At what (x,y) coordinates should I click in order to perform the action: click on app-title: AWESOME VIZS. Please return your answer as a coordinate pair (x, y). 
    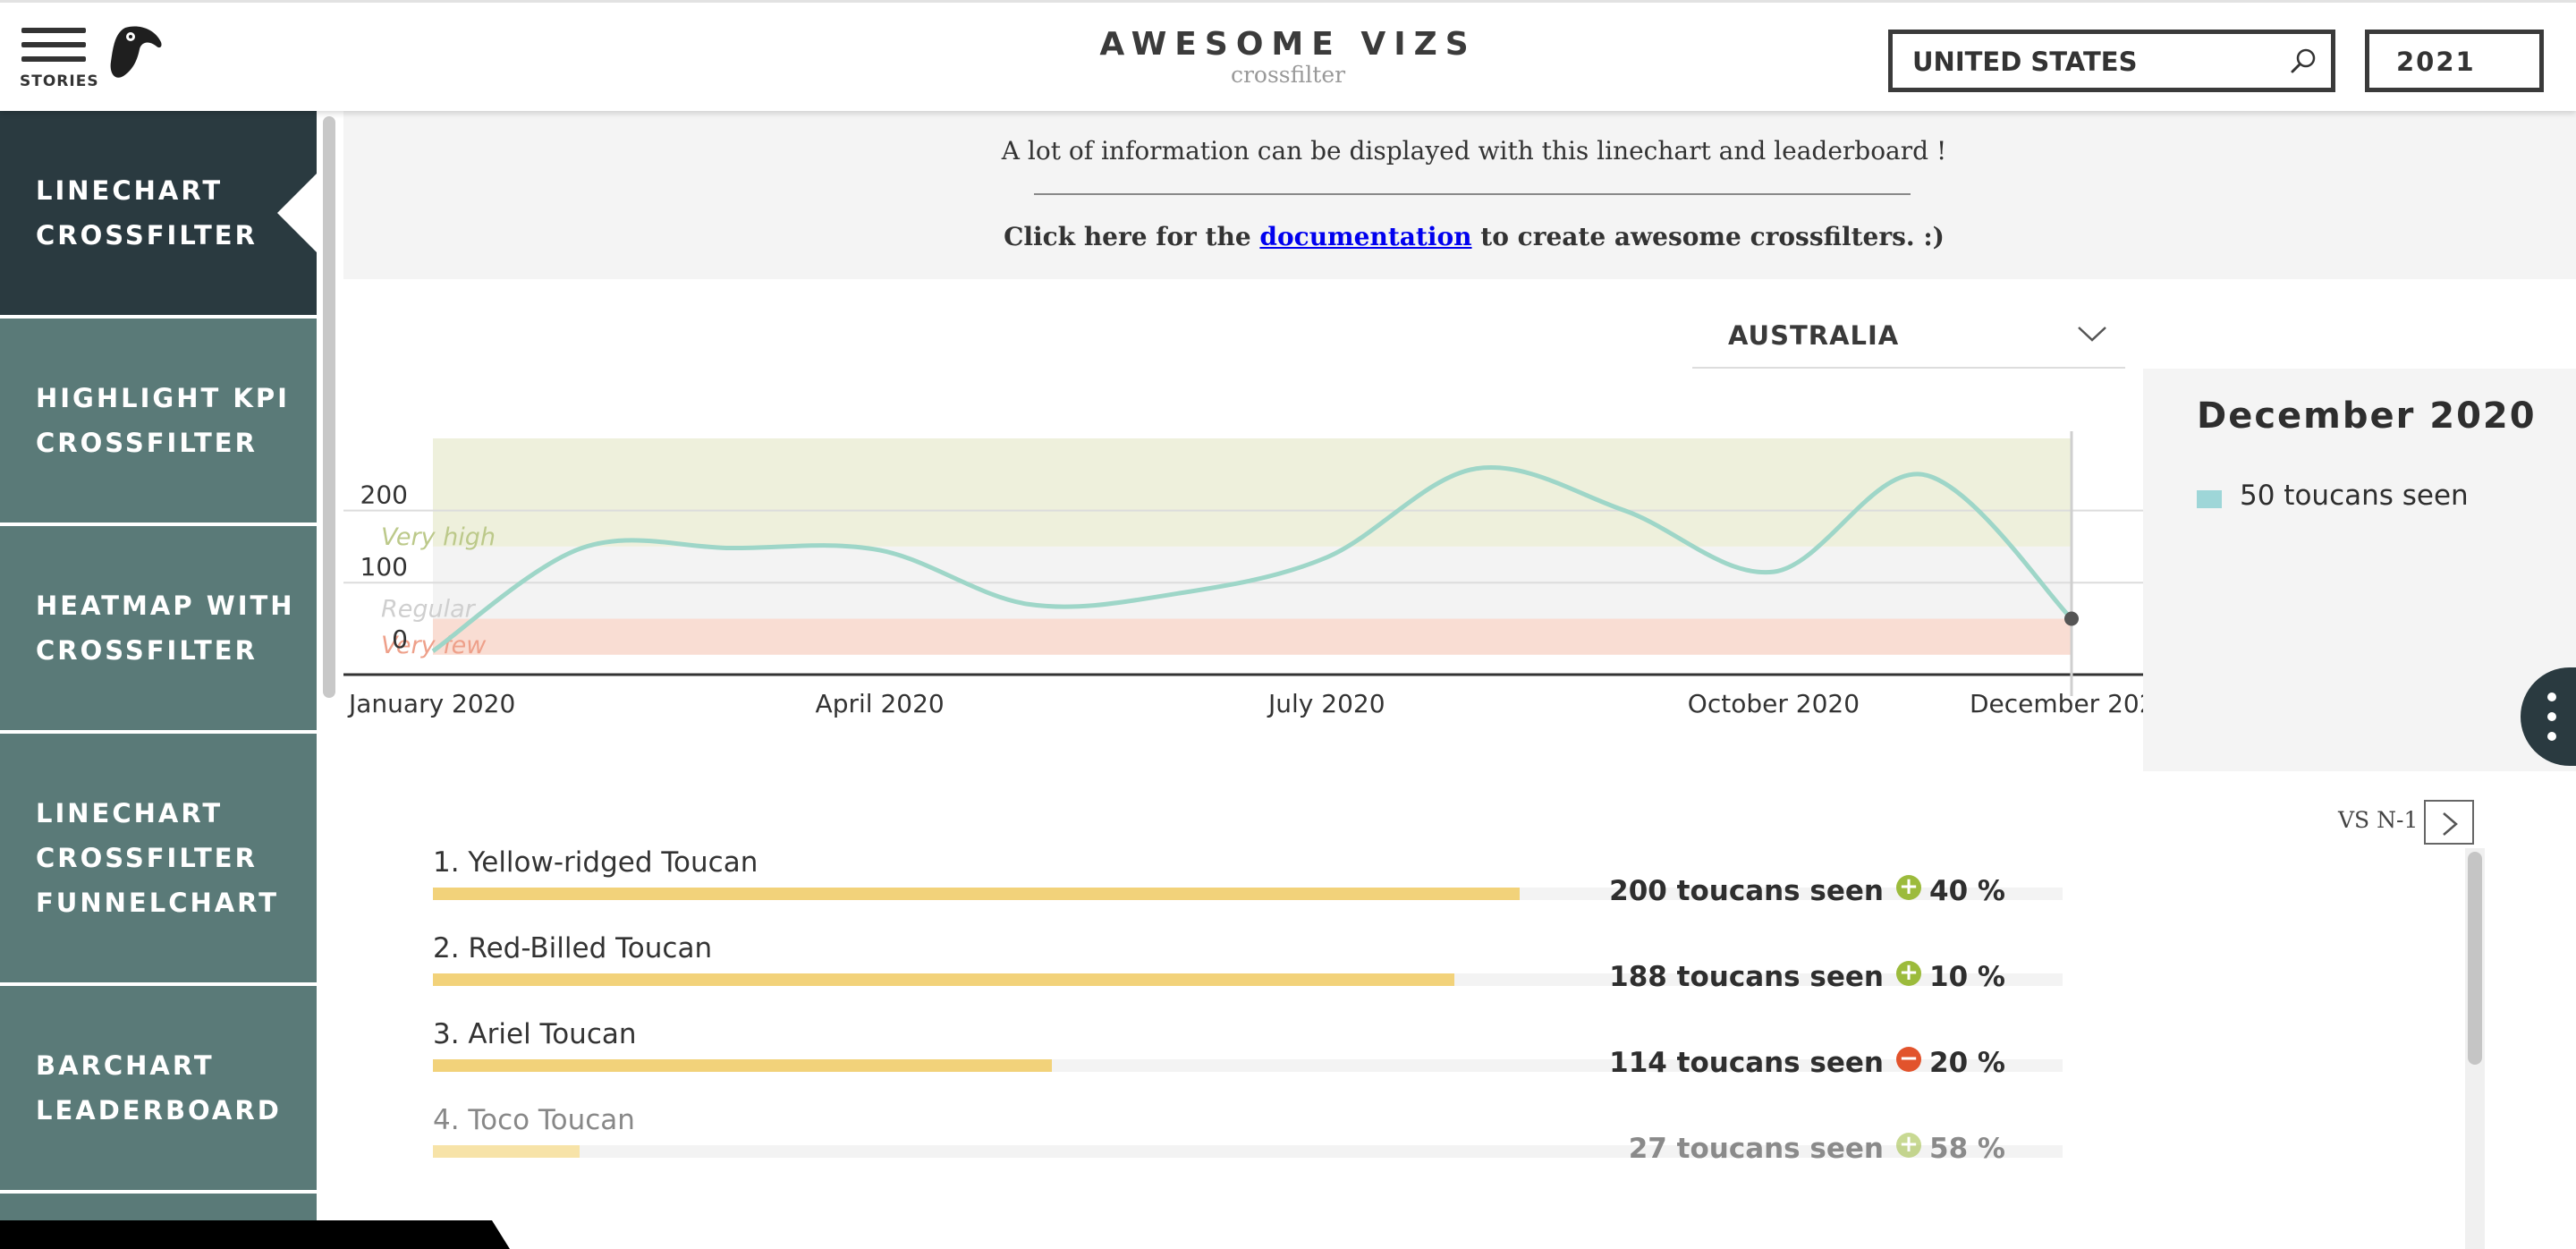
    Looking at the image, I should click on (1288, 45).